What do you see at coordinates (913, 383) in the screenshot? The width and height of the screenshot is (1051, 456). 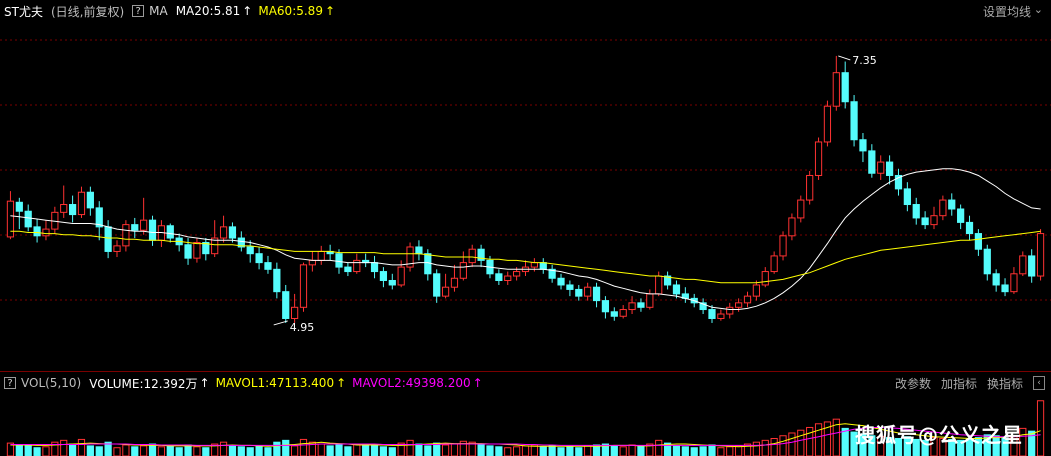 I see `change-params-button: 改参数` at bounding box center [913, 383].